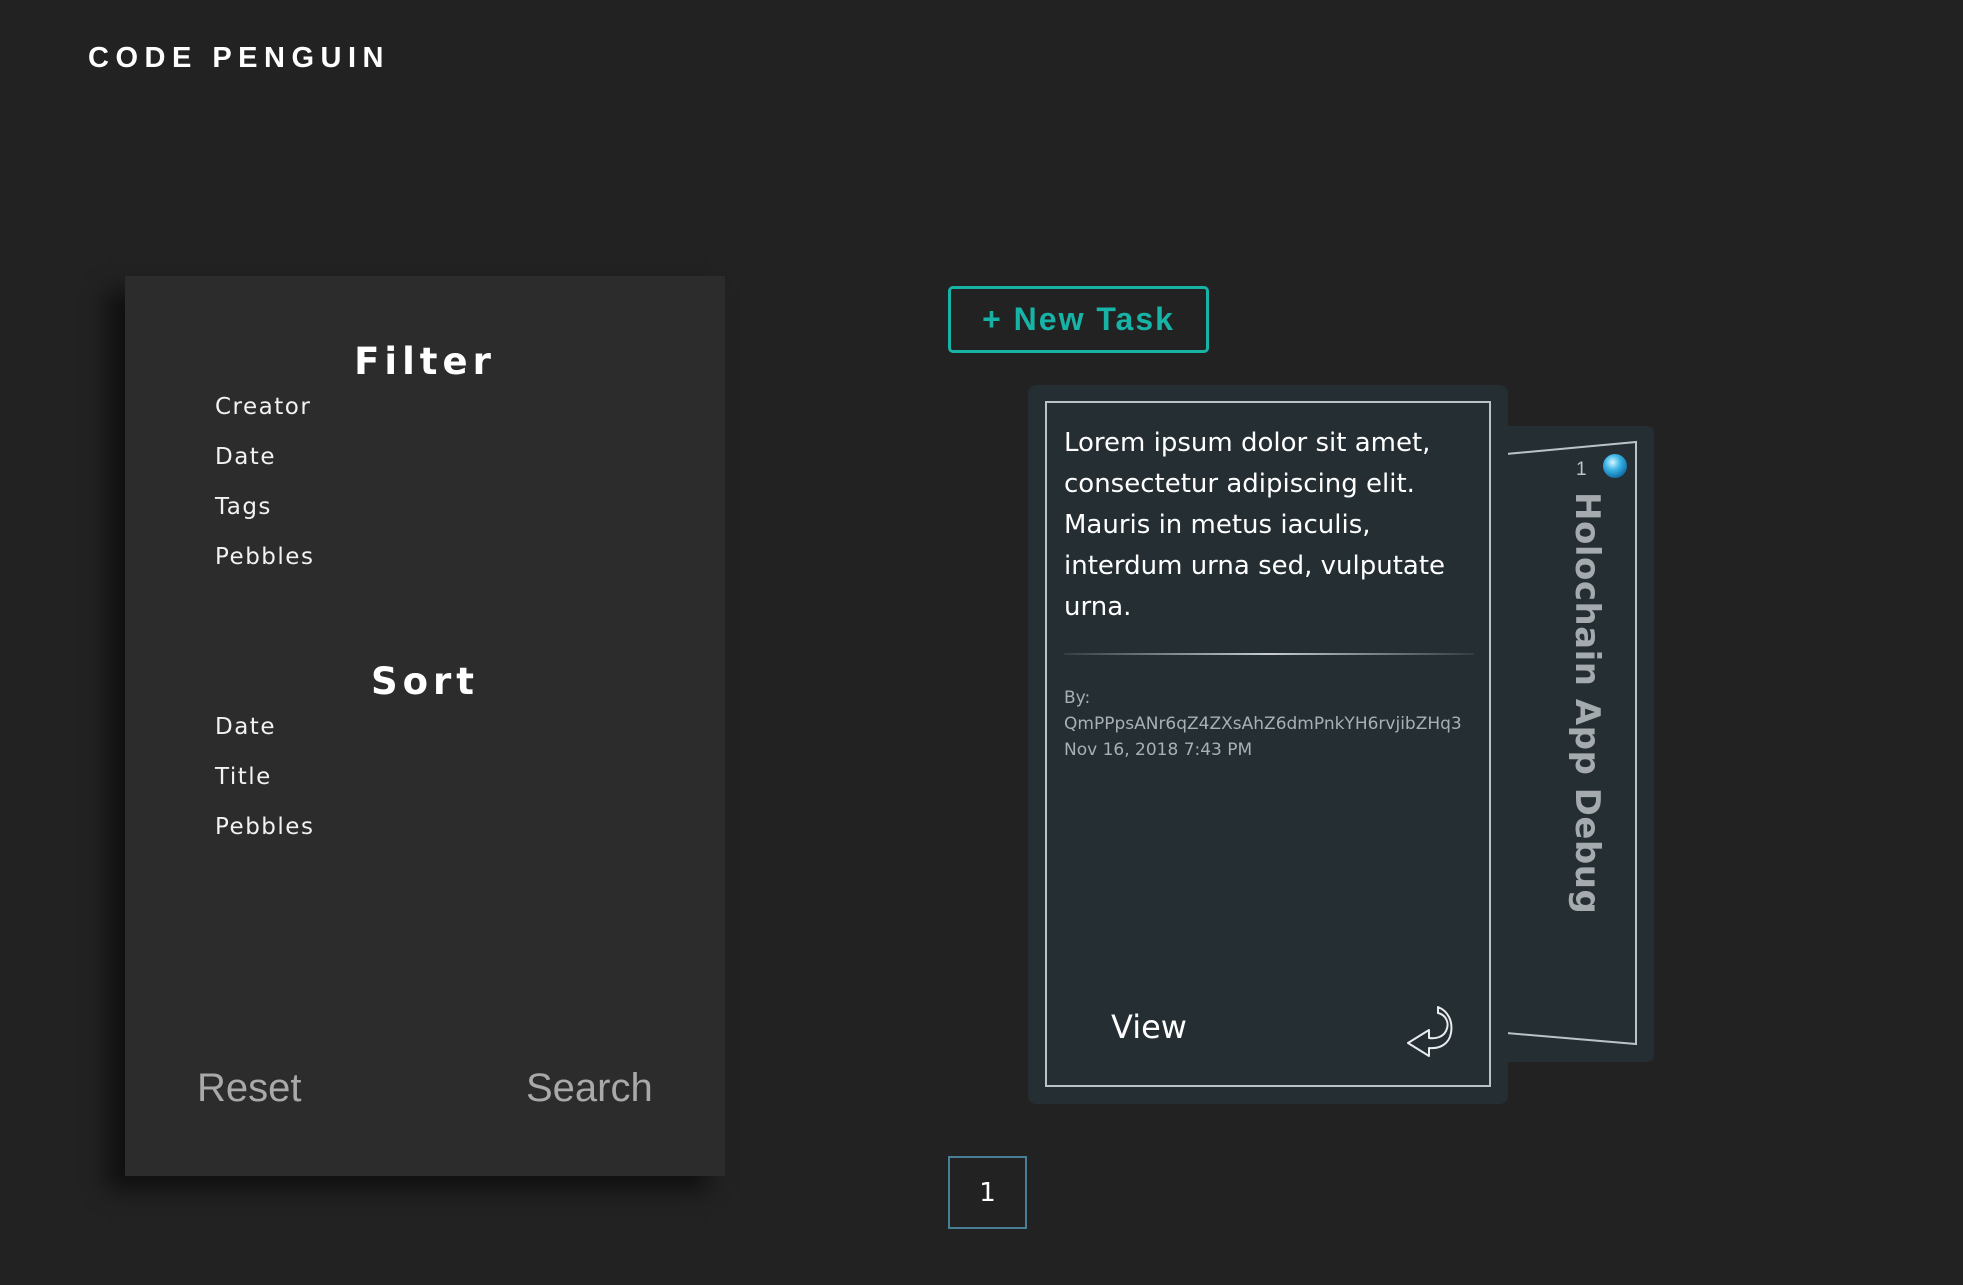  What do you see at coordinates (1077, 698) in the screenshot?
I see `creator-label: By:` at bounding box center [1077, 698].